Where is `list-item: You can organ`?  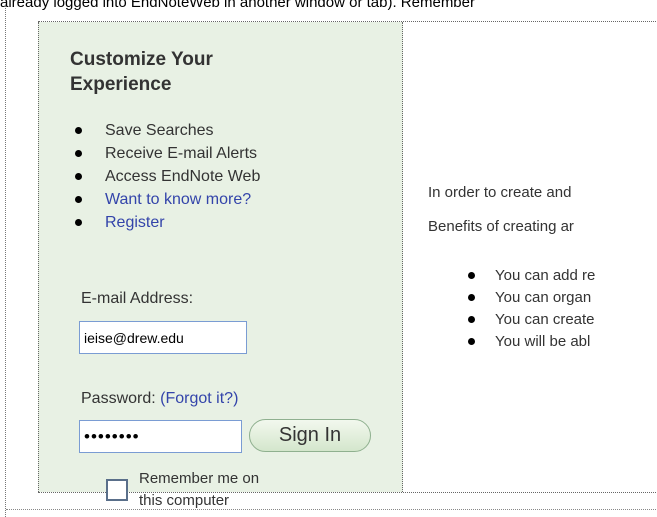
list-item: You can organ is located at coordinates (531, 298).